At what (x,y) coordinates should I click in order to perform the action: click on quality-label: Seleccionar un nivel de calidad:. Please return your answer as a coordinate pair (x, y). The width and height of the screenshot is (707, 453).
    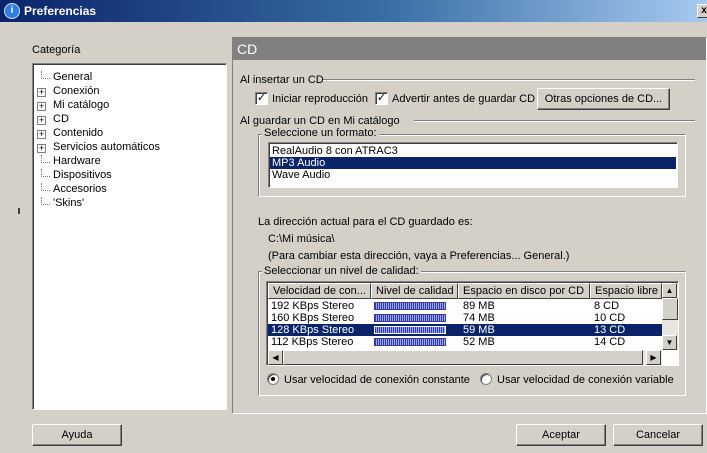
    Looking at the image, I should click on (341, 271).